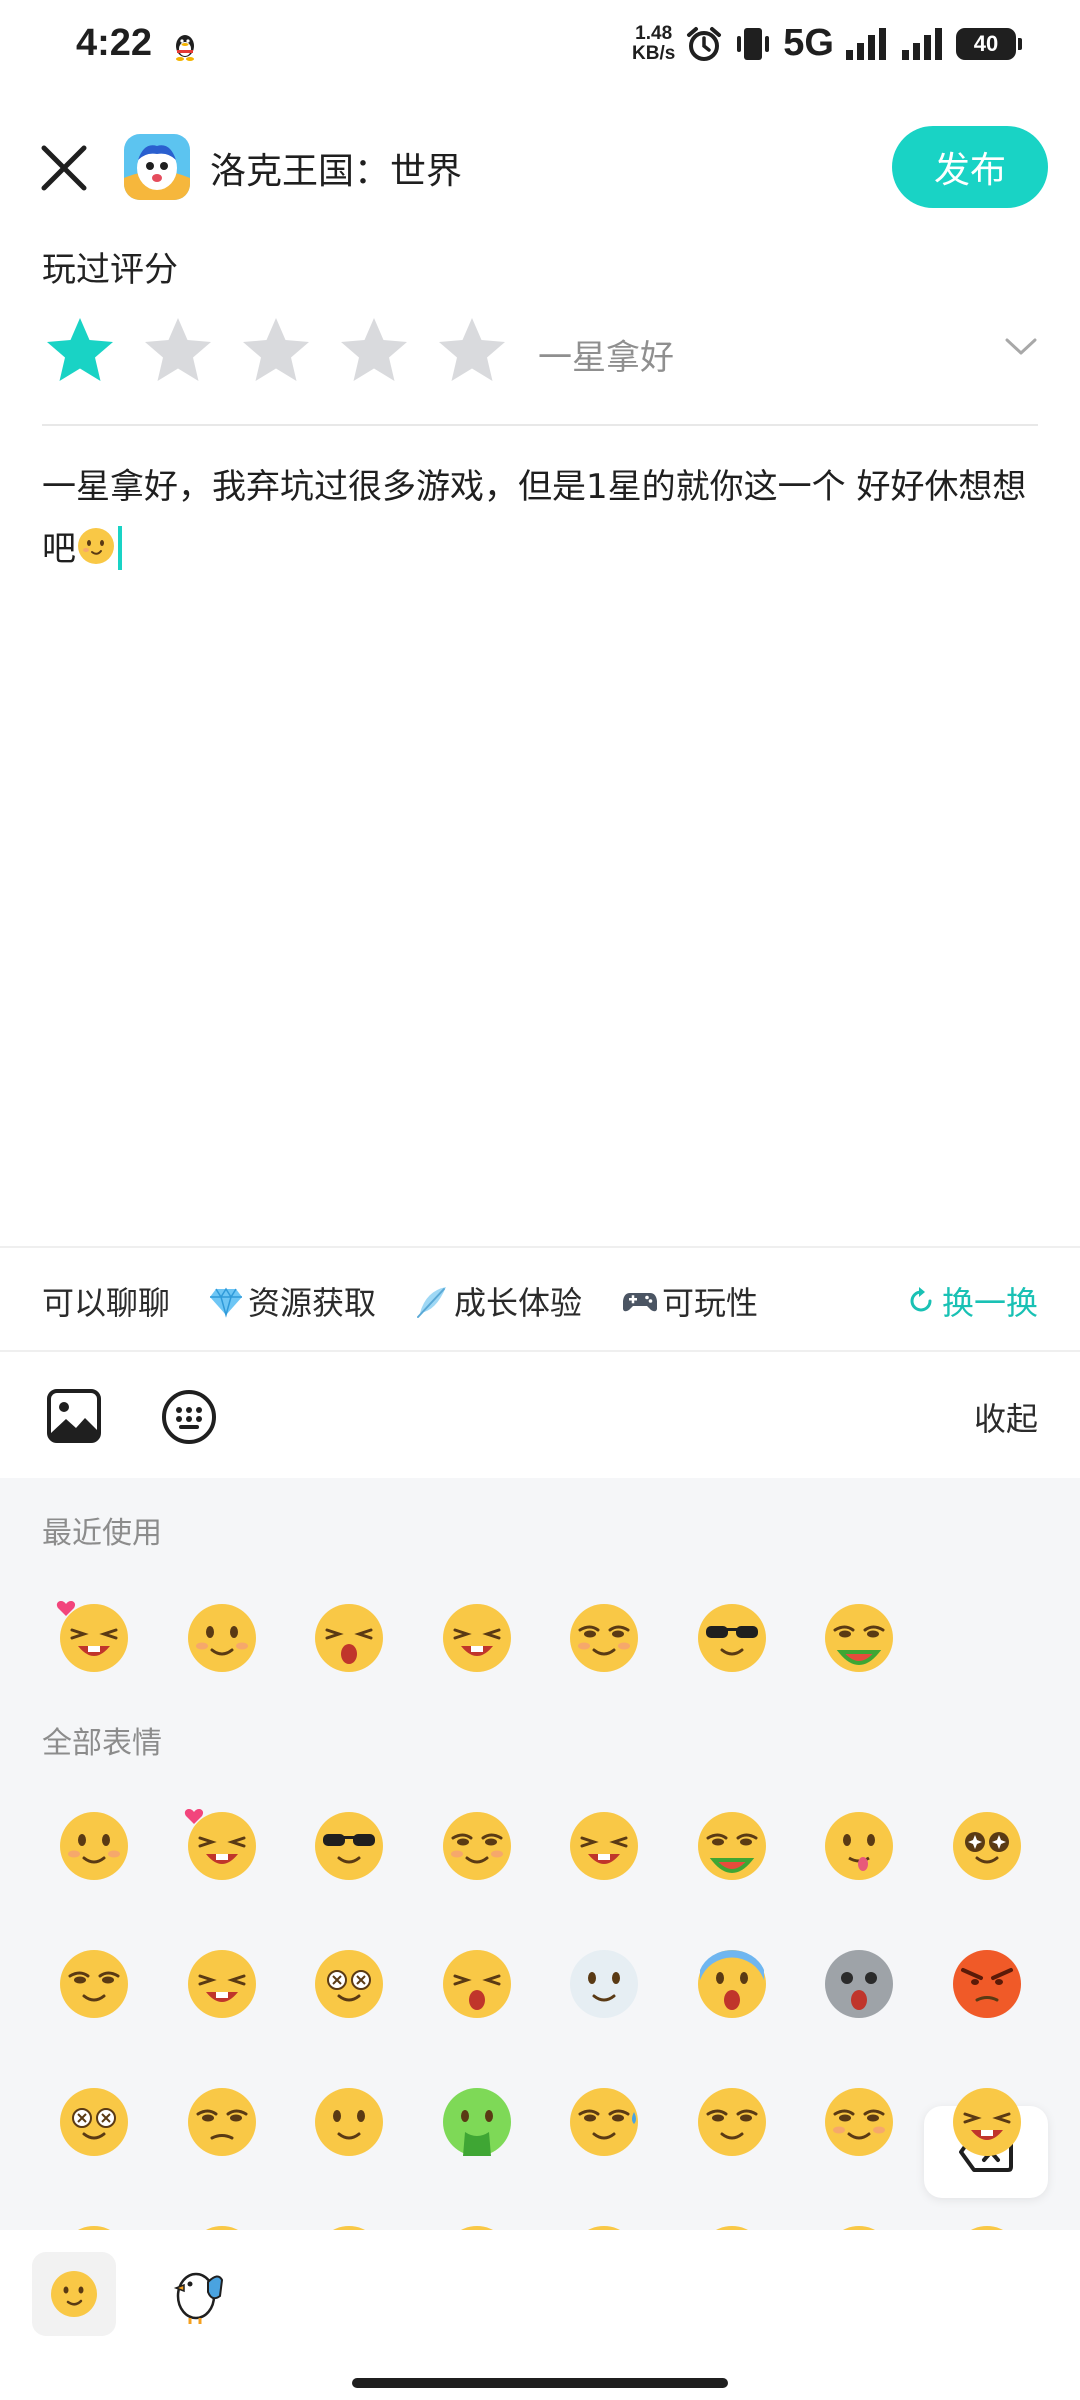  What do you see at coordinates (189, 1417) in the screenshot?
I see `keyboard-toggle-icon` at bounding box center [189, 1417].